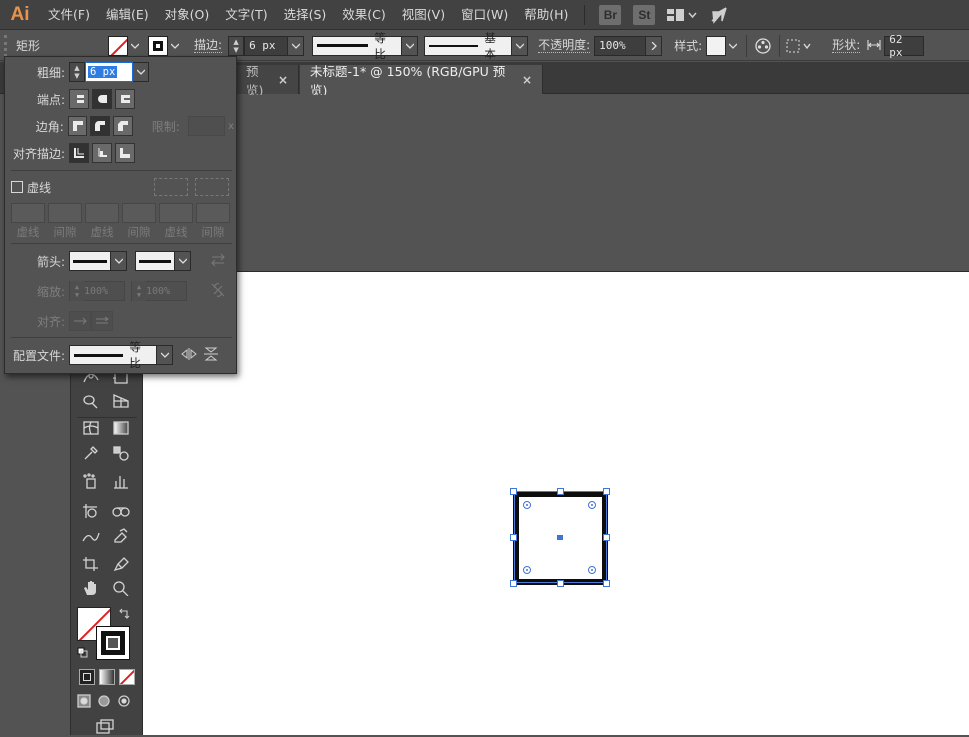 Image resolution: width=969 pixels, height=737 pixels. Describe the element at coordinates (620, 45) in the screenshot. I see `opacity-input: 100%` at that location.